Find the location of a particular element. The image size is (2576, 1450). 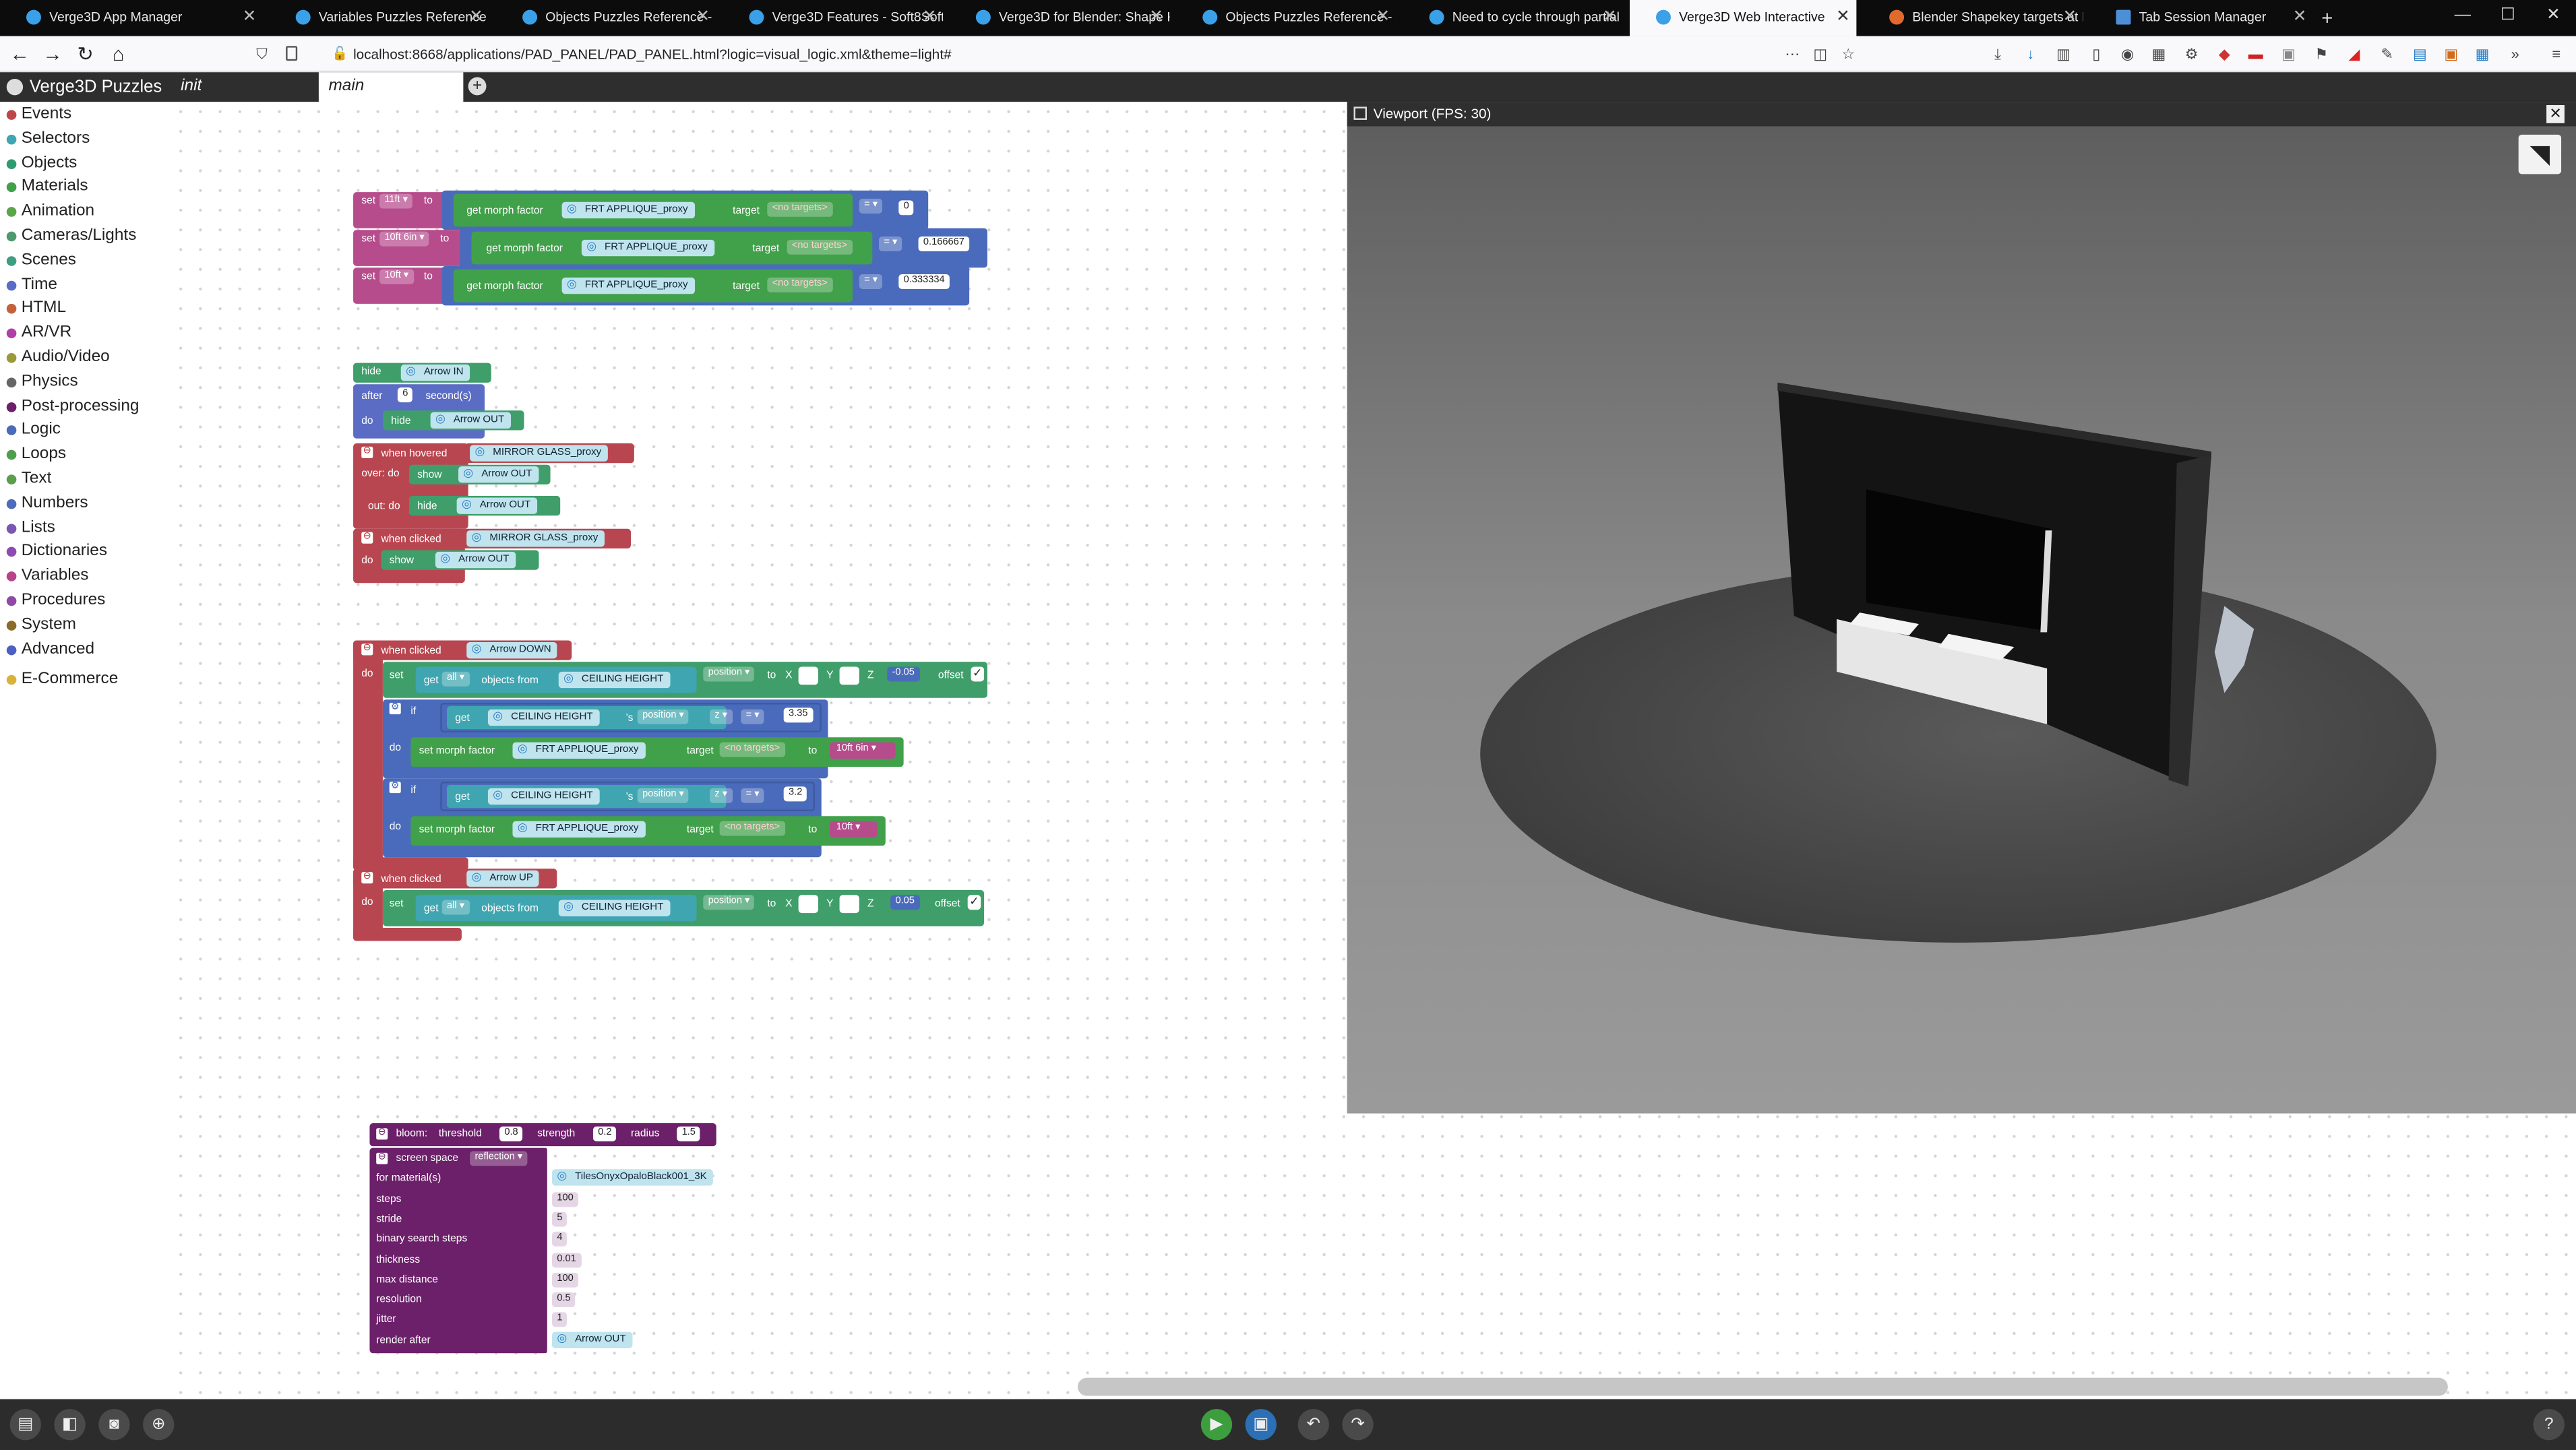

number-field: 3.35 is located at coordinates (798, 715).